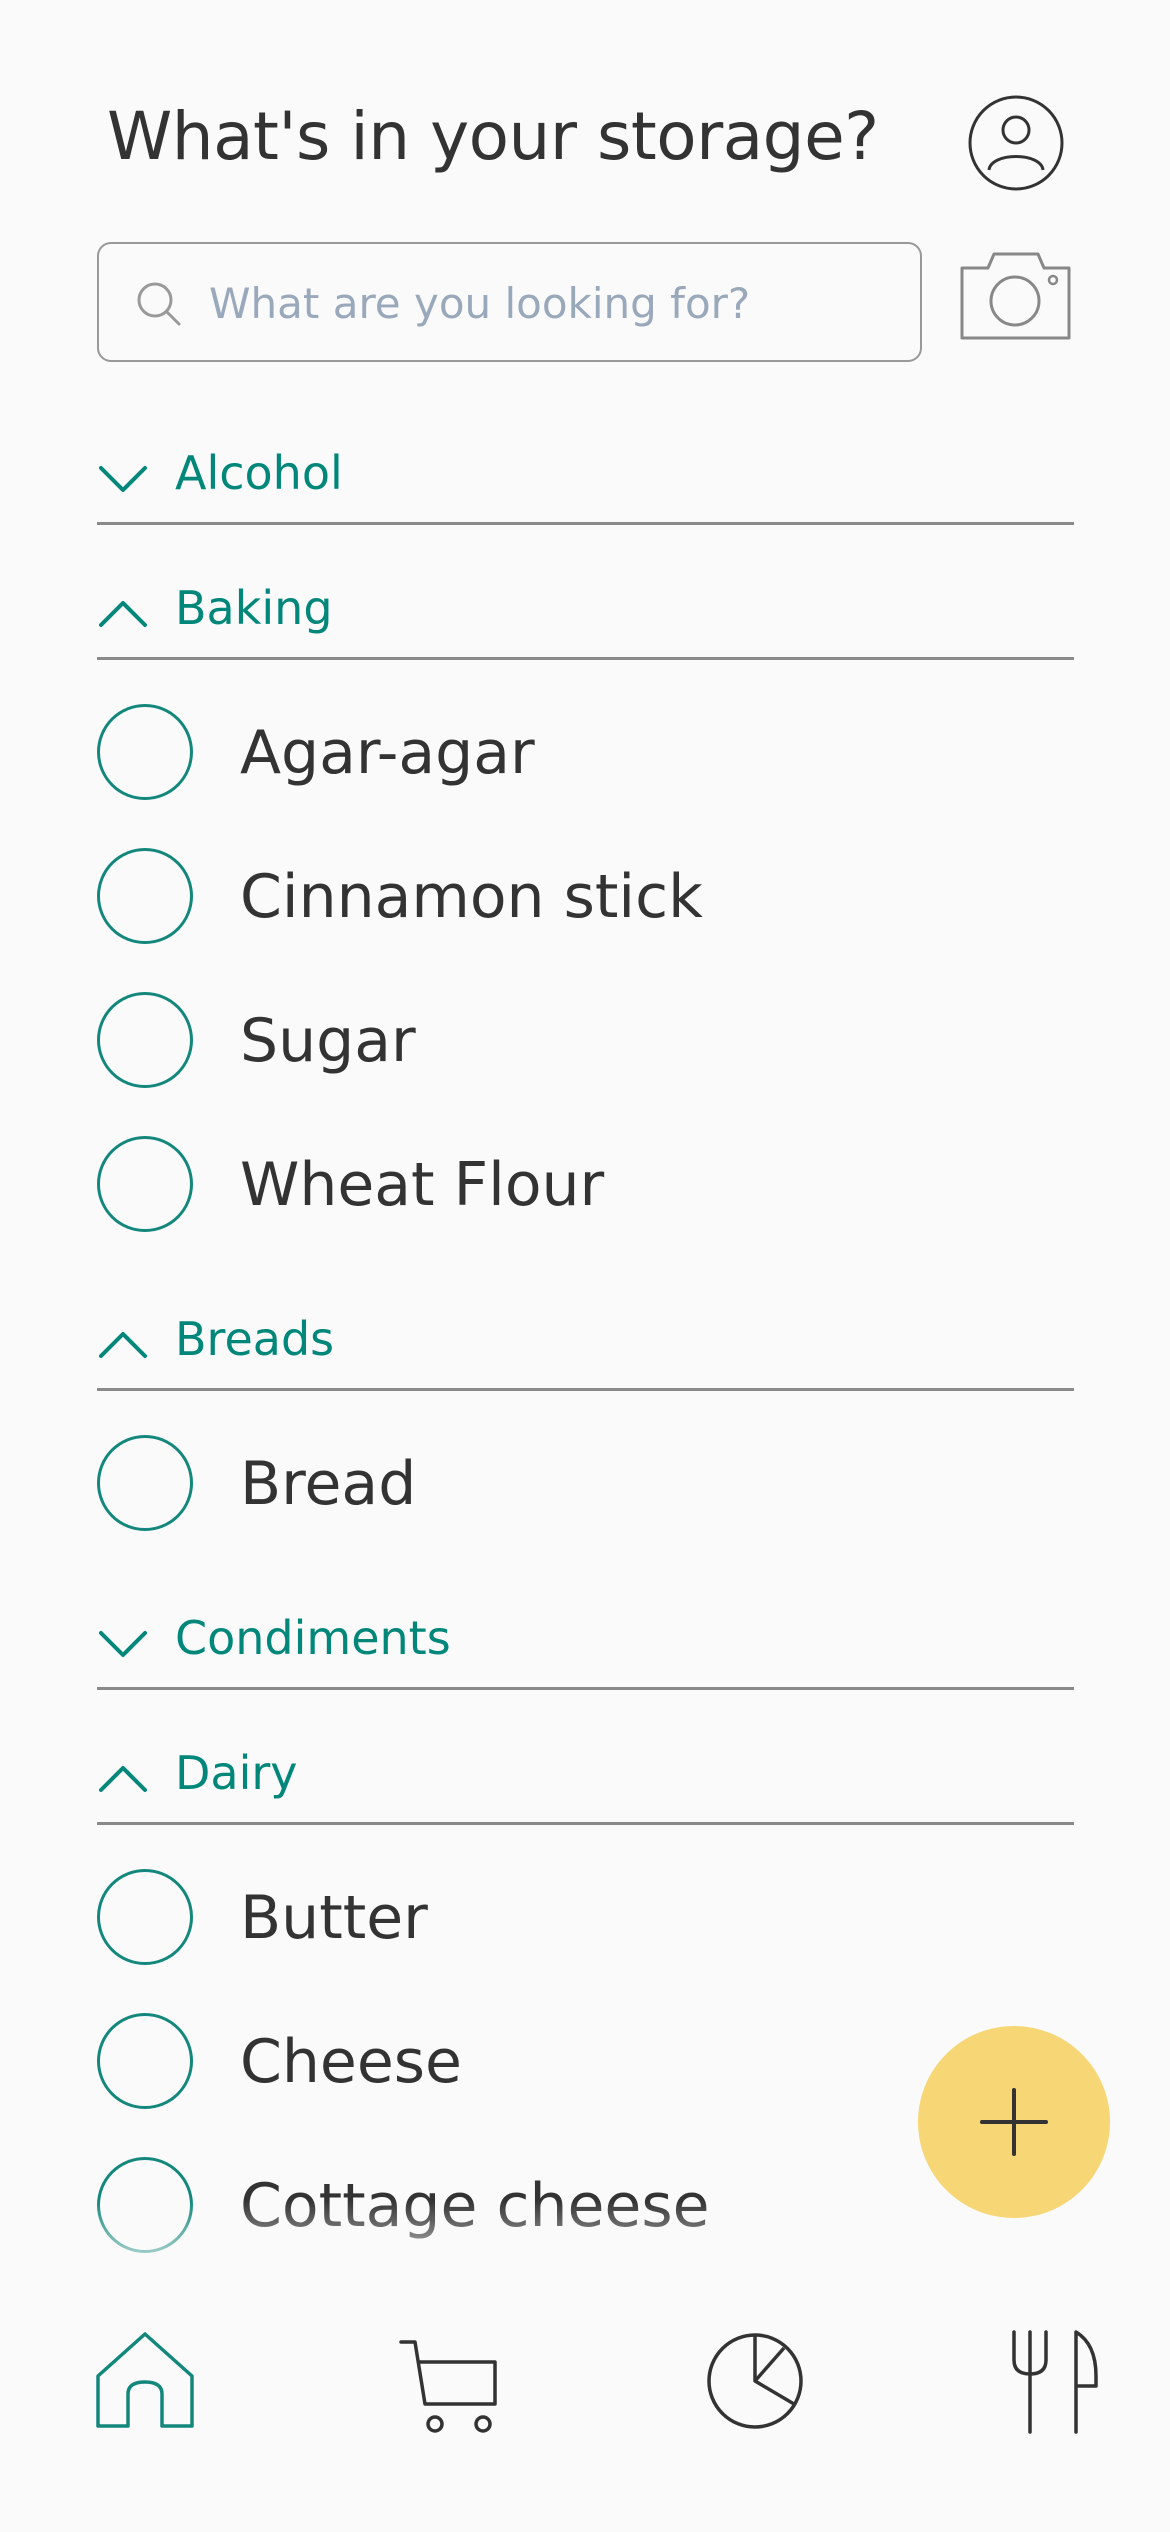  What do you see at coordinates (585, 1917) in the screenshot?
I see `list-item: Butter` at bounding box center [585, 1917].